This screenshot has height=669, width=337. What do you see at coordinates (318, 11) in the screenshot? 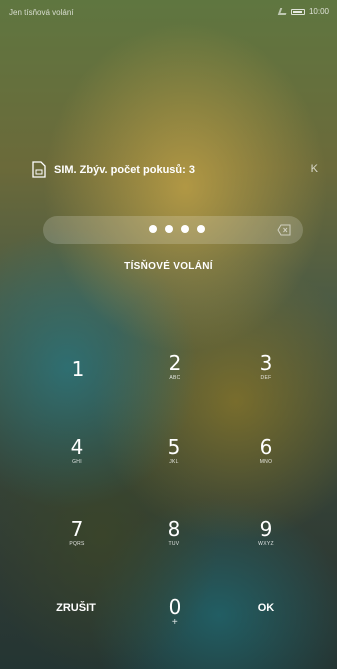
I see `status-time: 10:00` at bounding box center [318, 11].